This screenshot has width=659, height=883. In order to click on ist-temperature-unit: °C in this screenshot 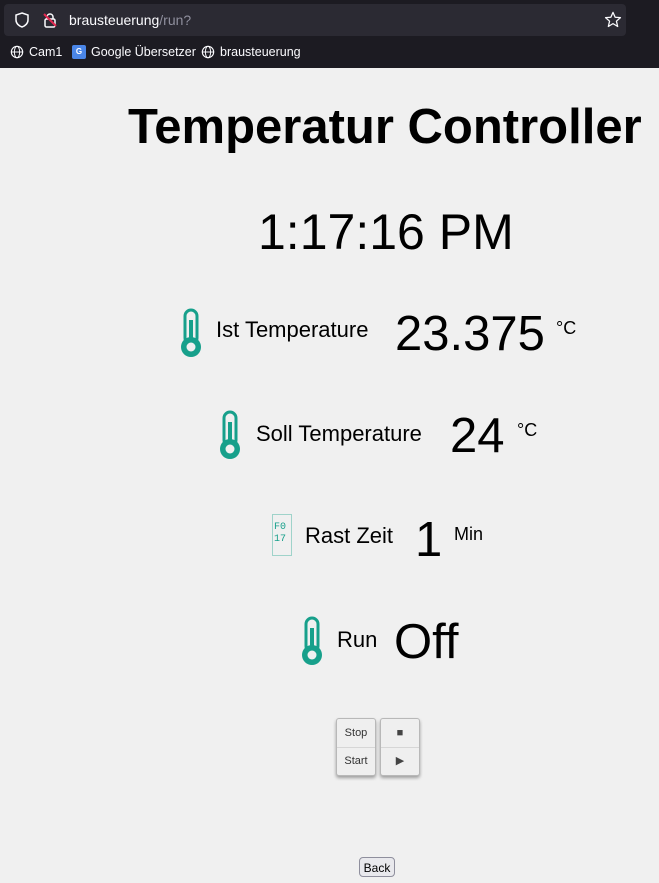, I will do `click(566, 328)`.